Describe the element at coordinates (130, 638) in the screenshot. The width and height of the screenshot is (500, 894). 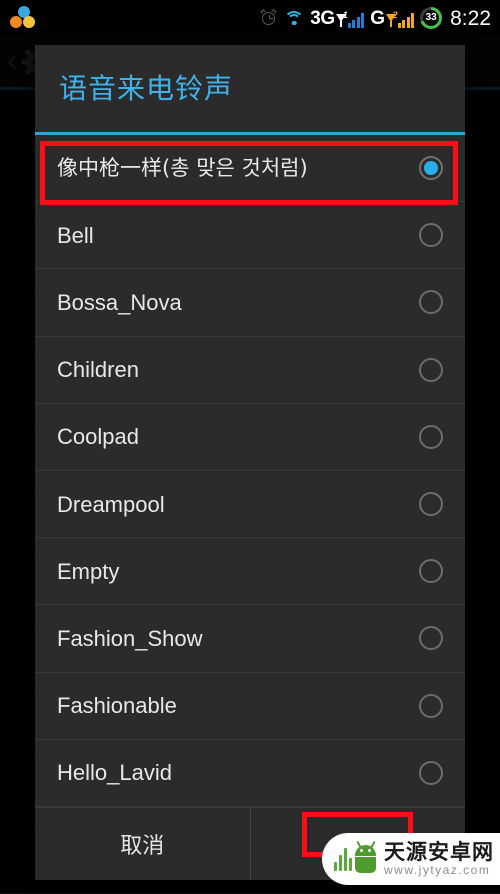
I see `ringtone-label: Fashion_Show` at that location.